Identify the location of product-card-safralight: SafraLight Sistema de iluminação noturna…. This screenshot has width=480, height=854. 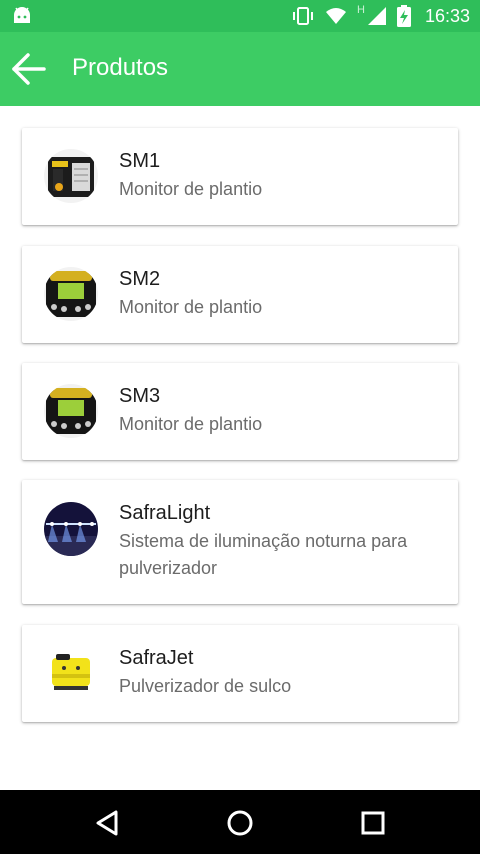
(240, 542).